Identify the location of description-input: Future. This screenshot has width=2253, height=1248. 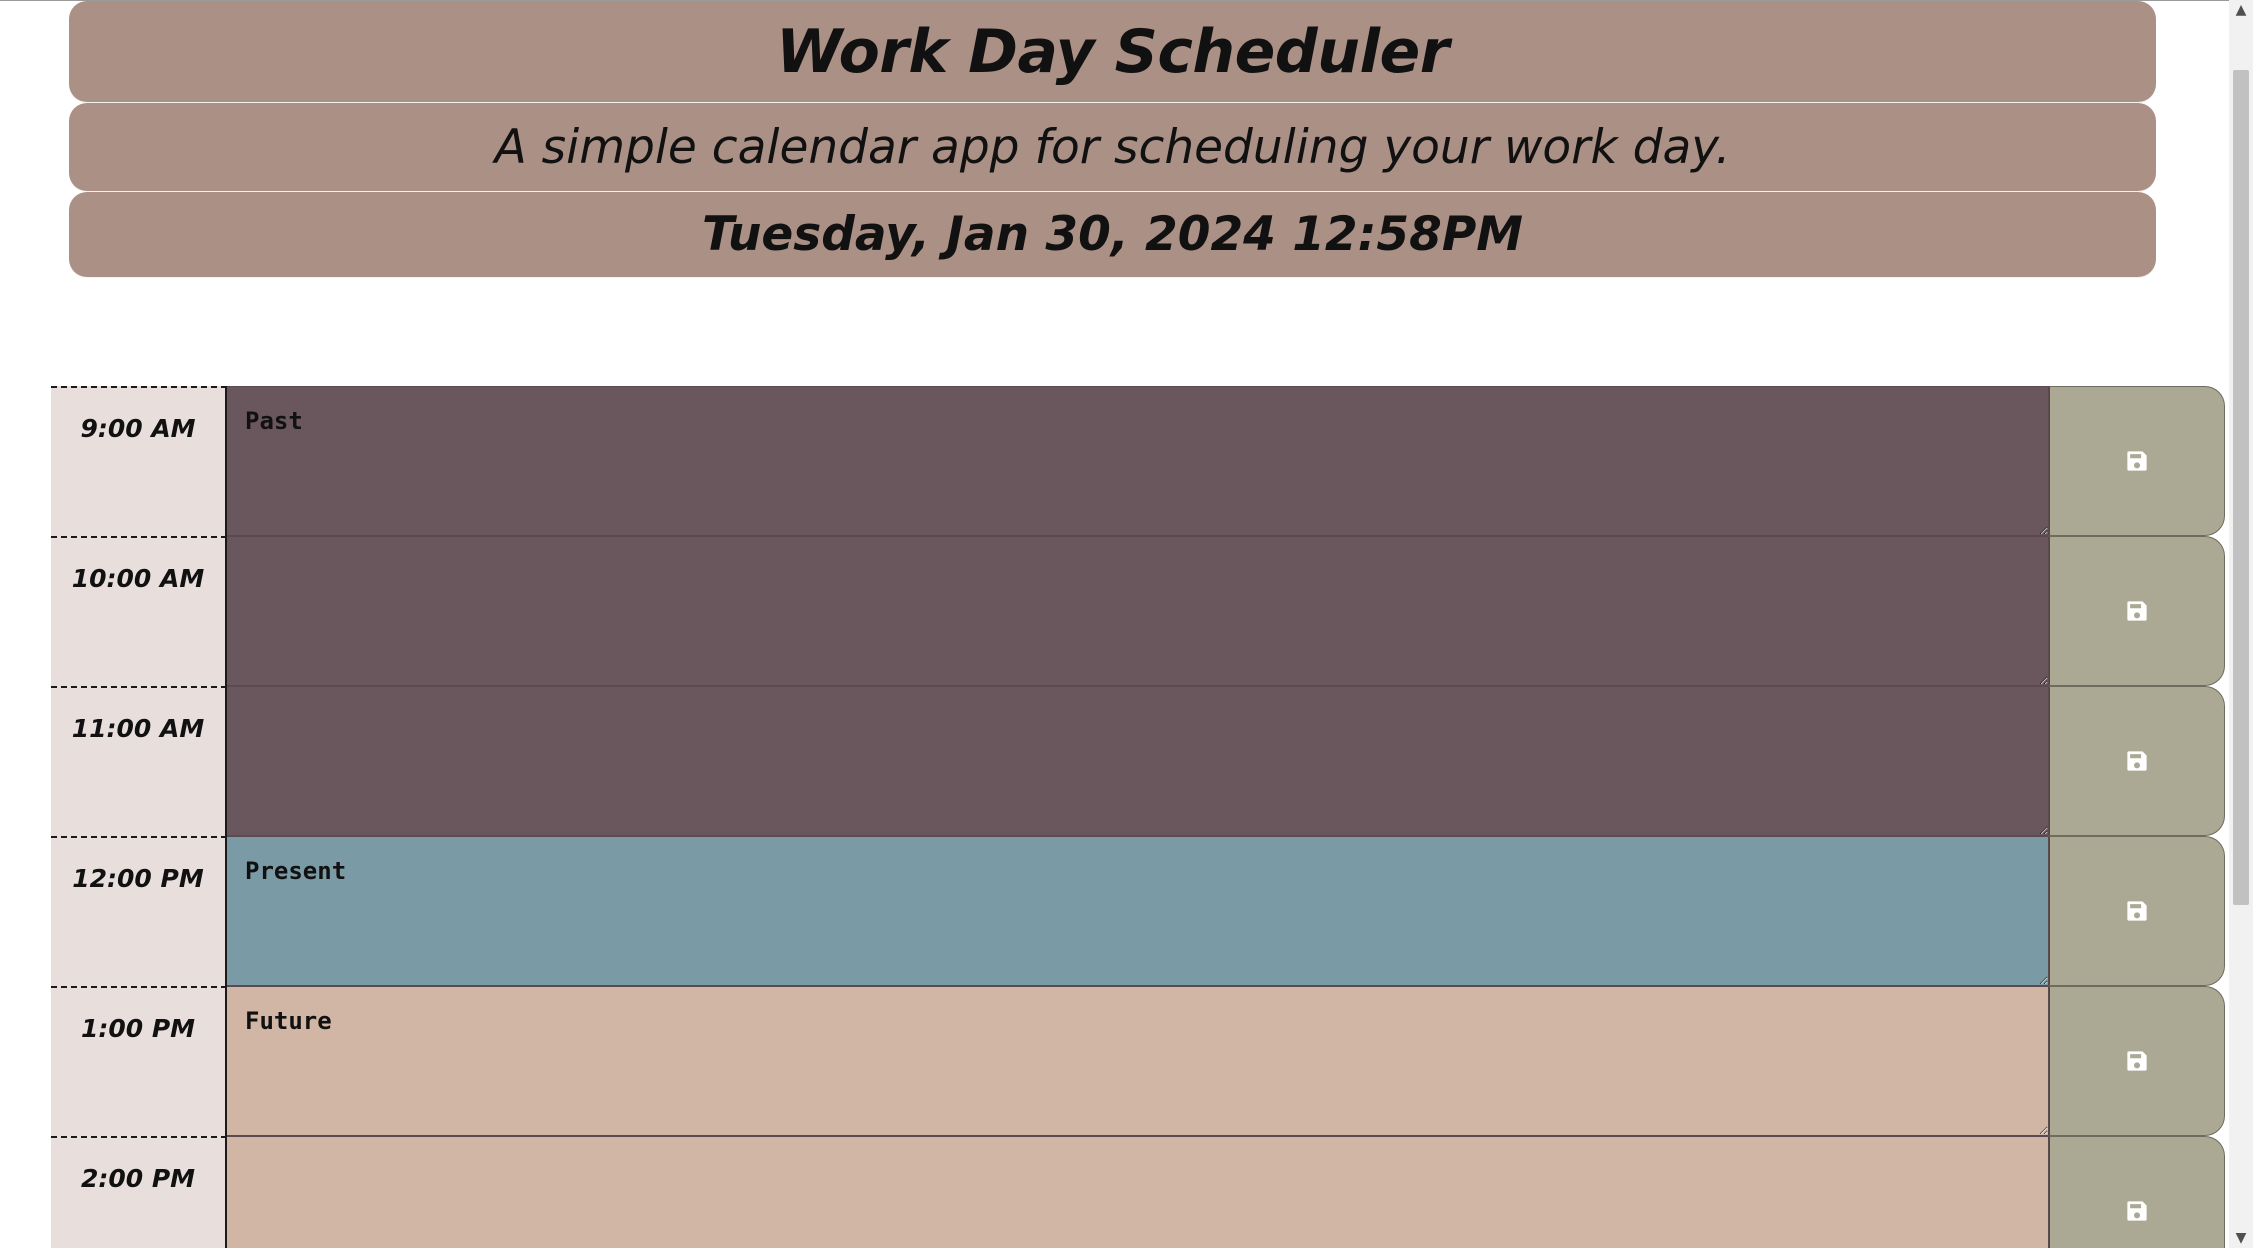
(1138, 1061).